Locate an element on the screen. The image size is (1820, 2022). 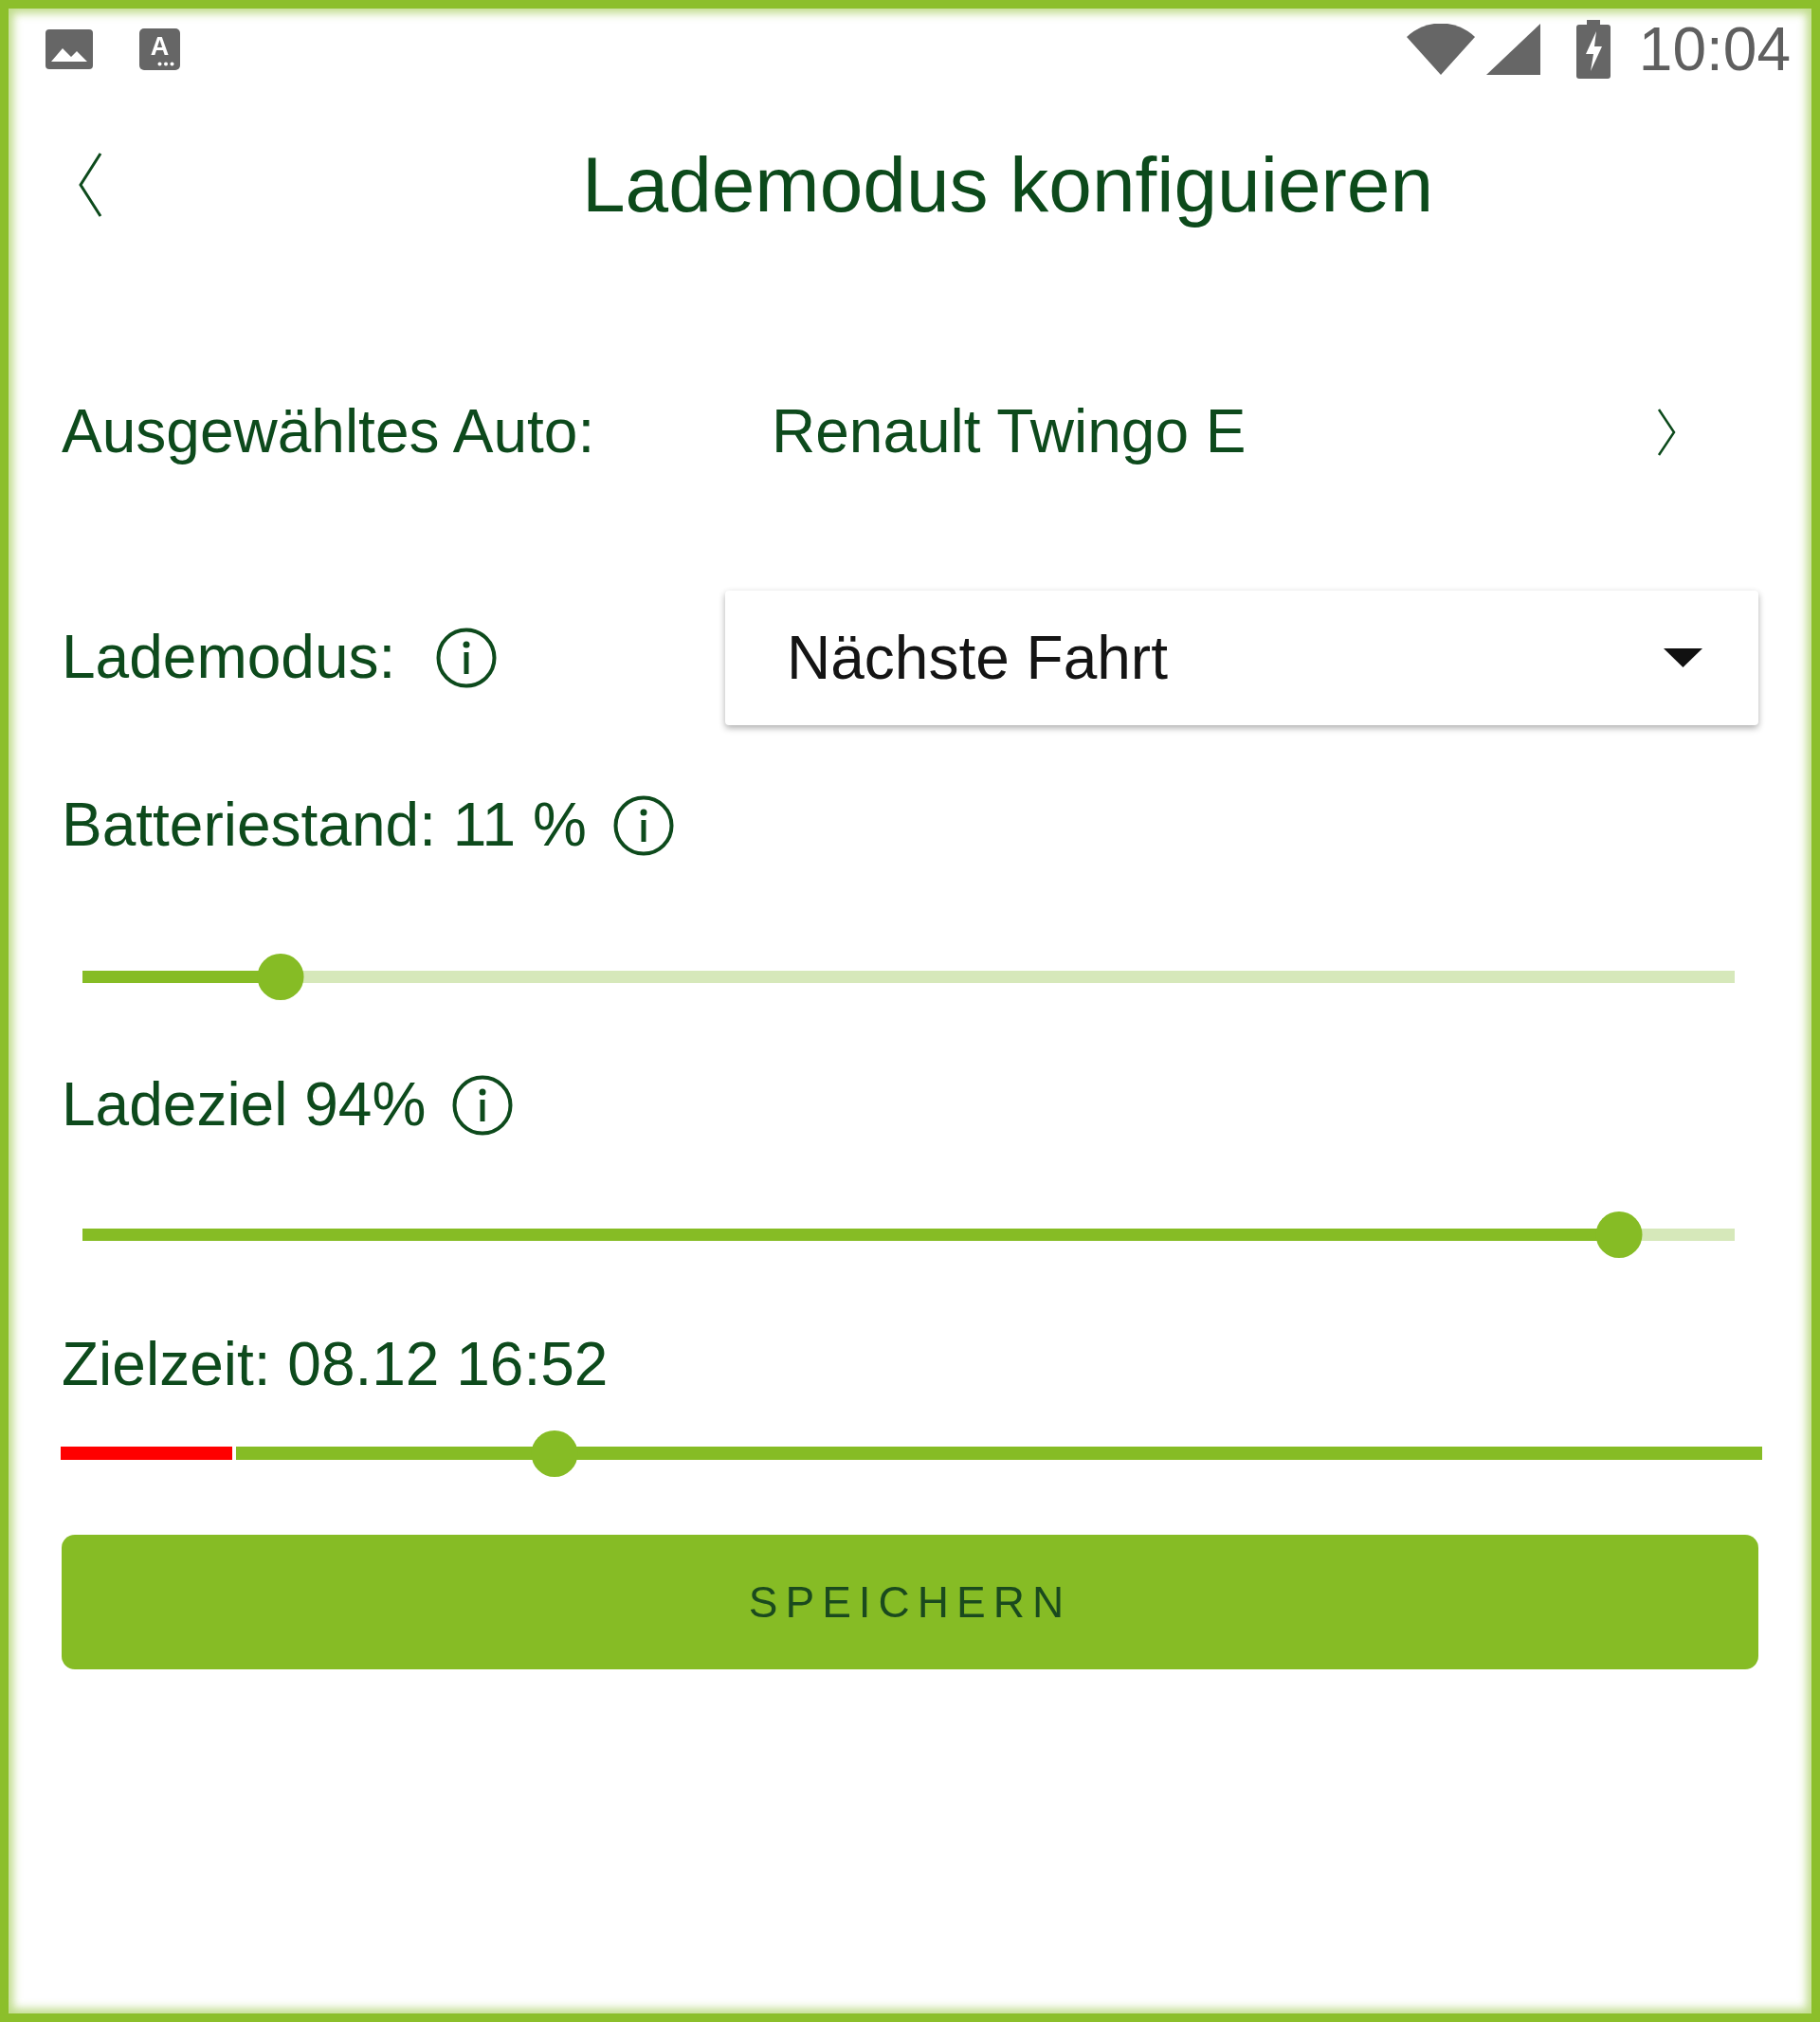
page-title: Lademodus konfiguieren is located at coordinates (1007, 184).